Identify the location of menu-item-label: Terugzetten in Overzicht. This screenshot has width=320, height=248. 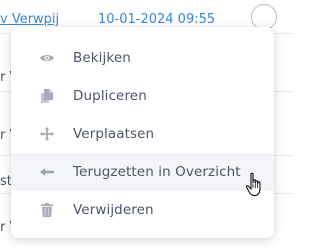
(157, 172).